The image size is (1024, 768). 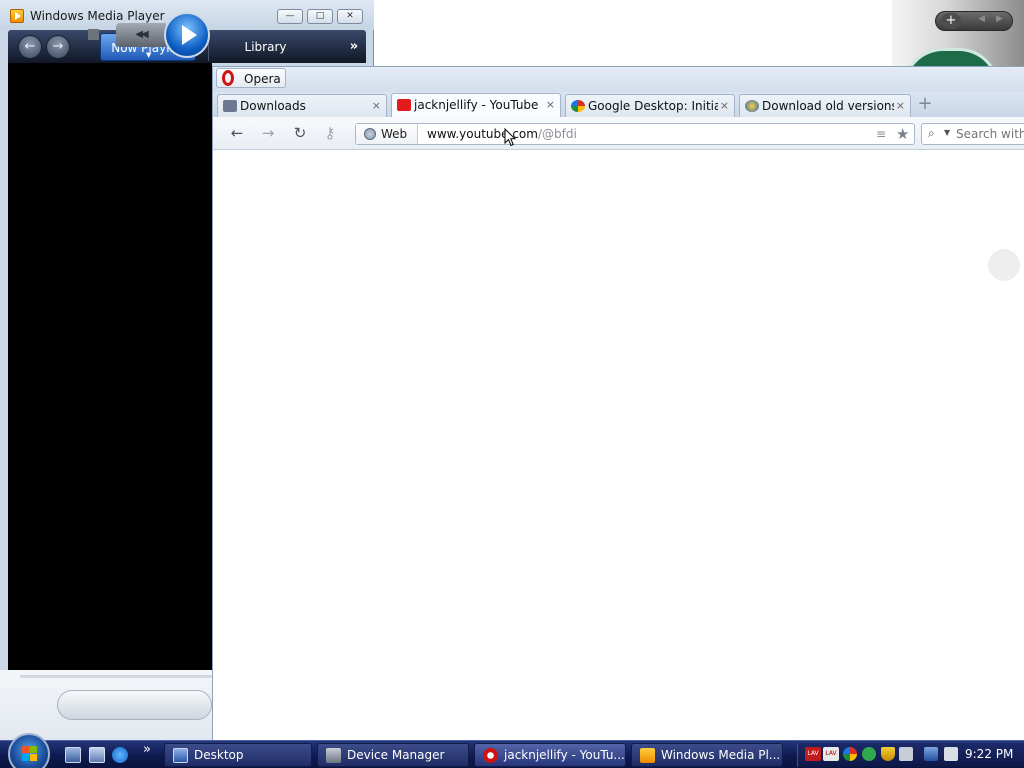 What do you see at coordinates (888, 754) in the screenshot?
I see `security-shield-icon` at bounding box center [888, 754].